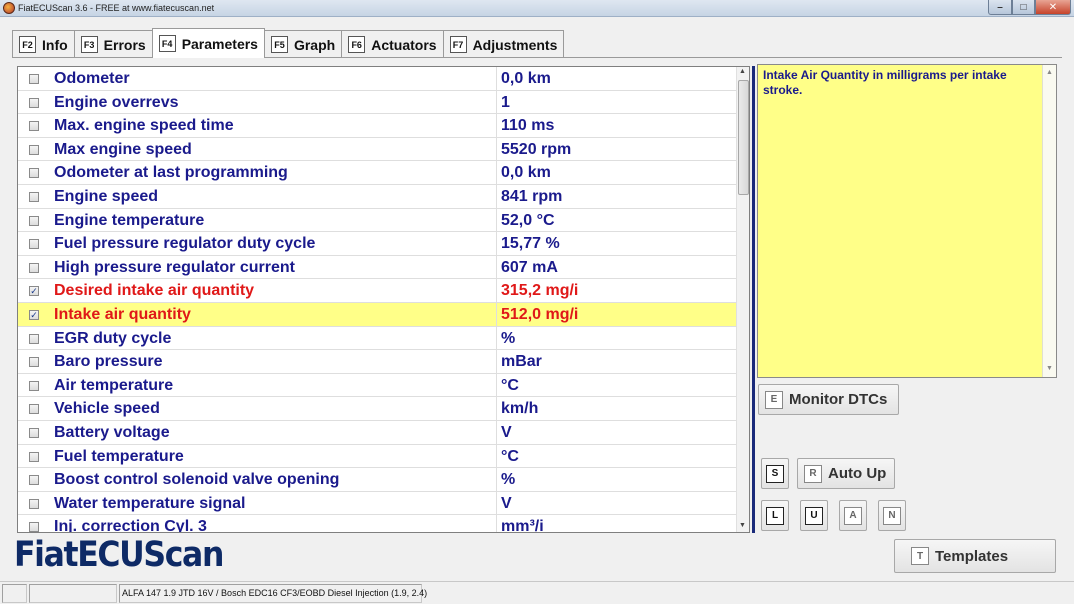 This screenshot has height=604, width=1074. Describe the element at coordinates (208, 43) in the screenshot. I see `tab-parameters: F4 Parameters` at that location.